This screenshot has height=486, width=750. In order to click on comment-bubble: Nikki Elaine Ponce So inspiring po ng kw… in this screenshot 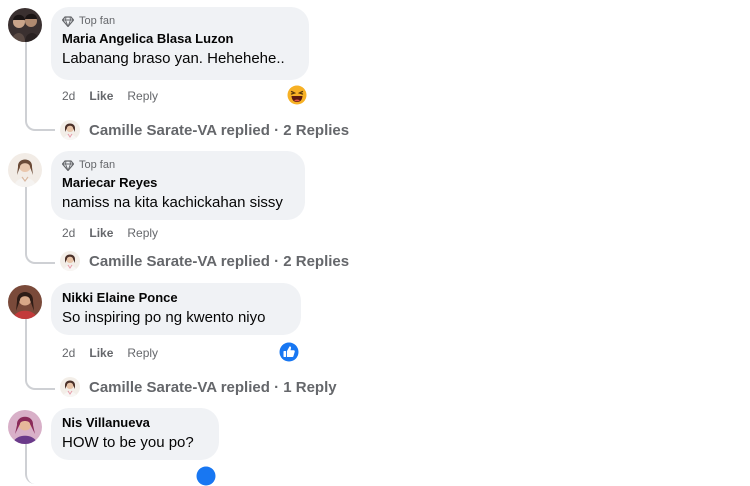, I will do `click(176, 309)`.